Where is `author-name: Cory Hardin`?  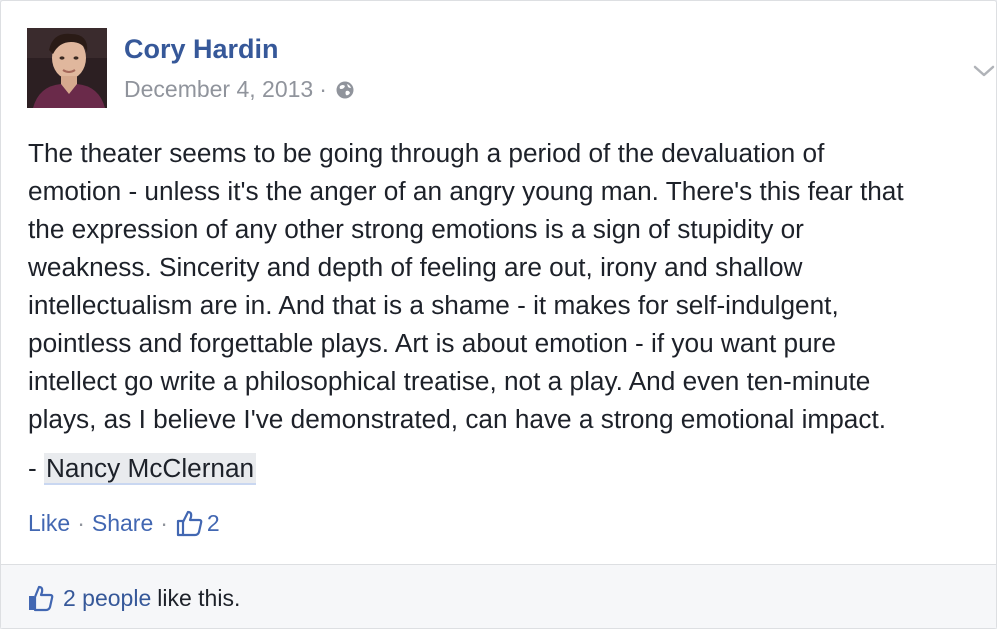
author-name: Cory Hardin is located at coordinates (201, 49).